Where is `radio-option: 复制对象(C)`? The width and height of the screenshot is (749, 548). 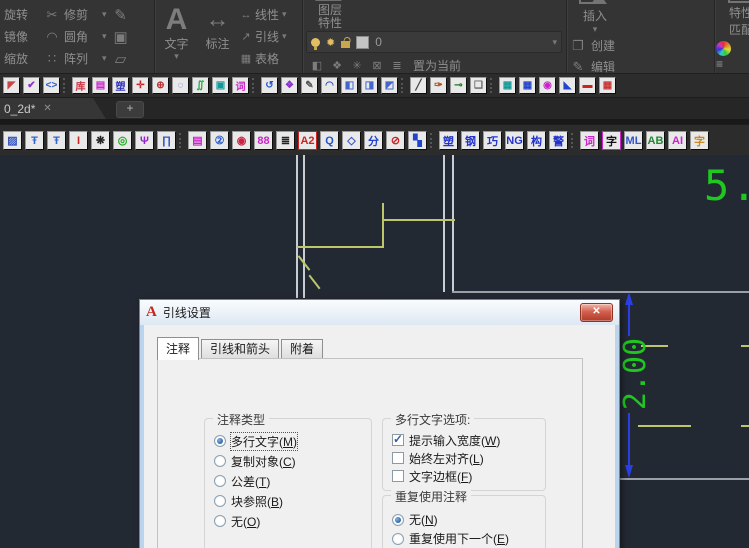
radio-option: 复制对象(C) is located at coordinates (288, 461).